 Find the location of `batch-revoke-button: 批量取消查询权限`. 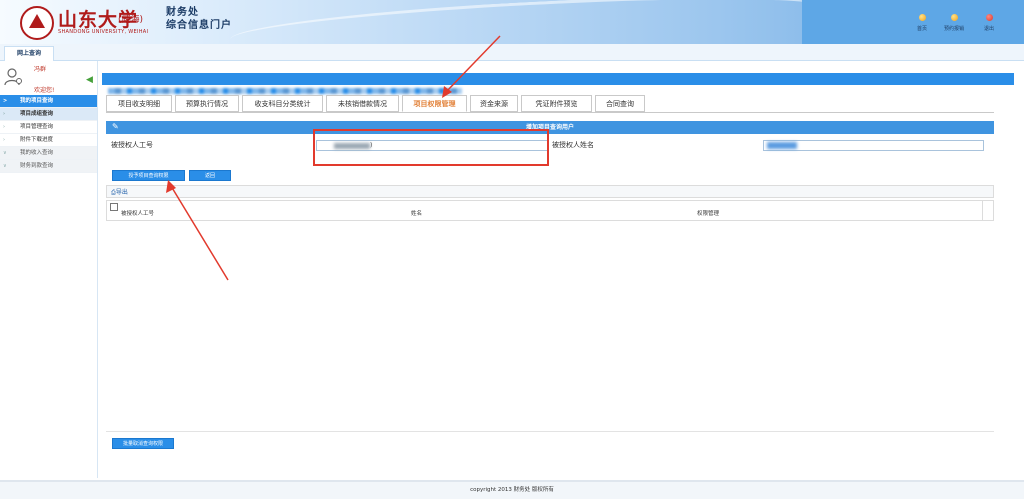

batch-revoke-button: 批量取消查询权限 is located at coordinates (143, 443).